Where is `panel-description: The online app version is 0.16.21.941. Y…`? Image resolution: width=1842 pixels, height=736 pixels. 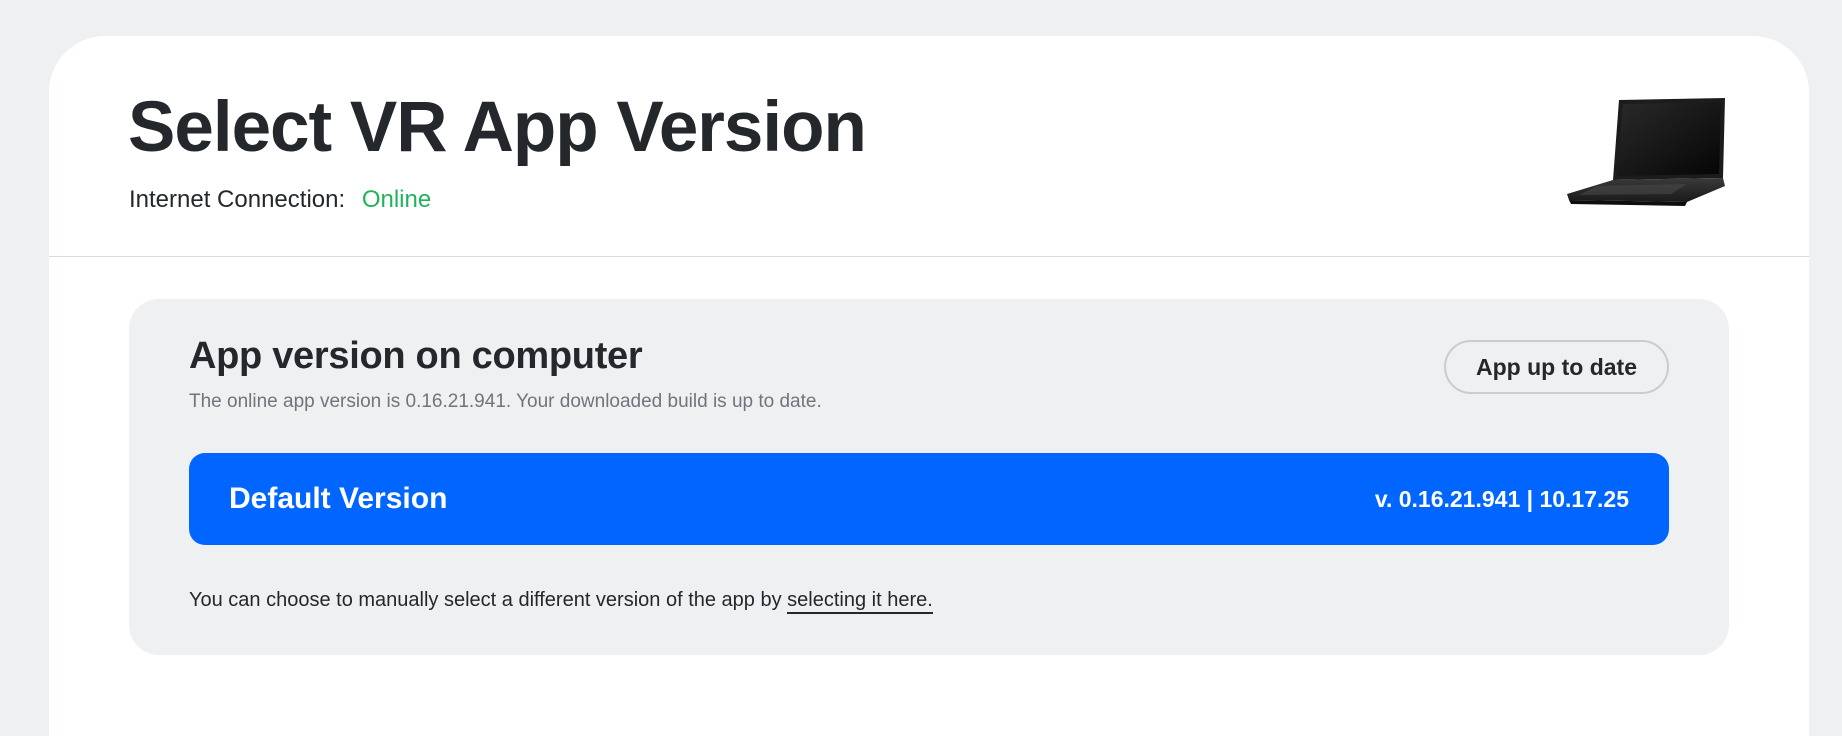
panel-description: The online app version is 0.16.21.941. Y… is located at coordinates (505, 401).